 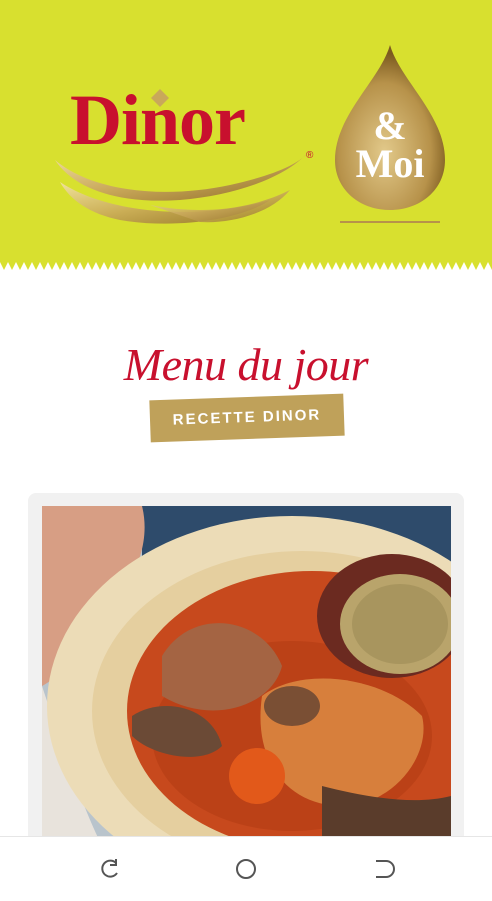 I want to click on menu-du-jour-title: Menu du jour, so click(x=246, y=364).